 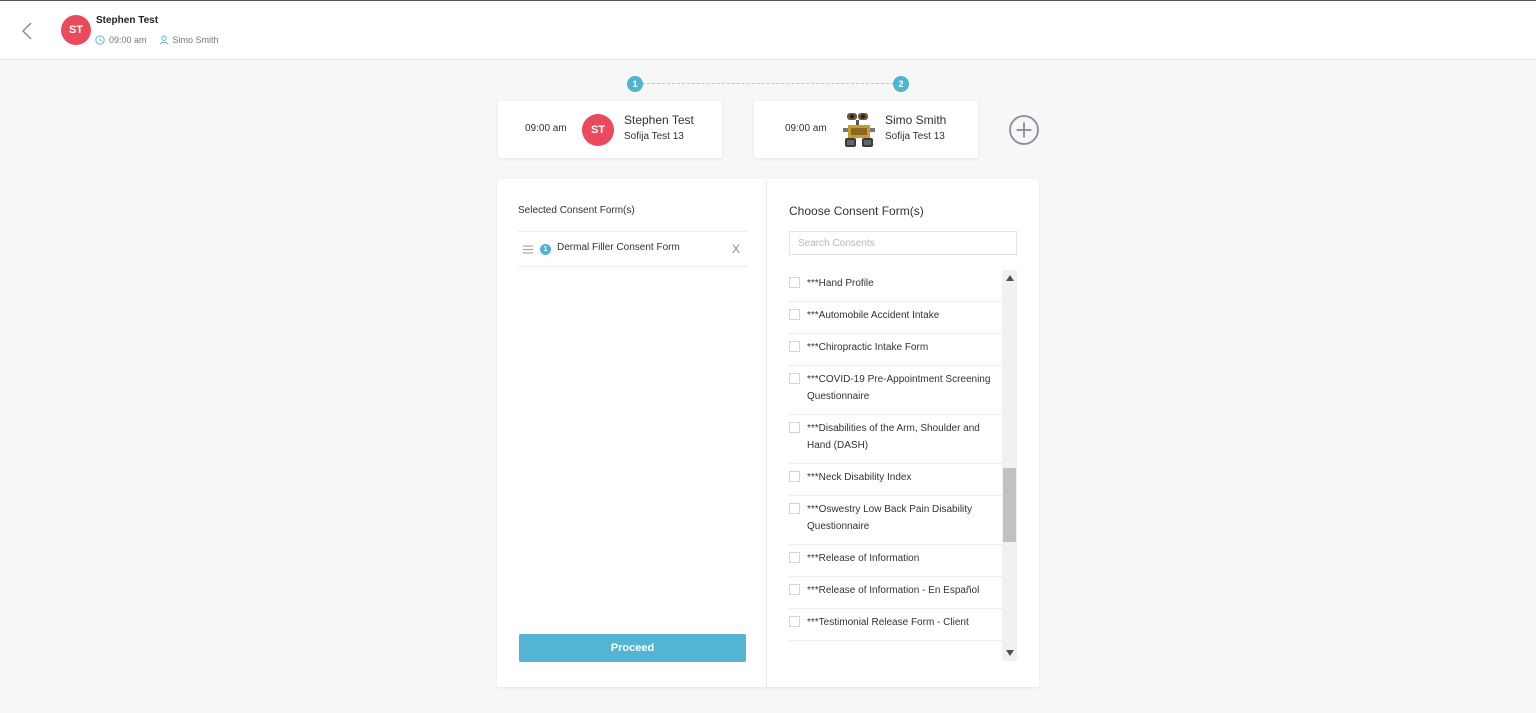 What do you see at coordinates (868, 347) in the screenshot?
I see `consent-item-label: ***Chiropractic Intake Form` at bounding box center [868, 347].